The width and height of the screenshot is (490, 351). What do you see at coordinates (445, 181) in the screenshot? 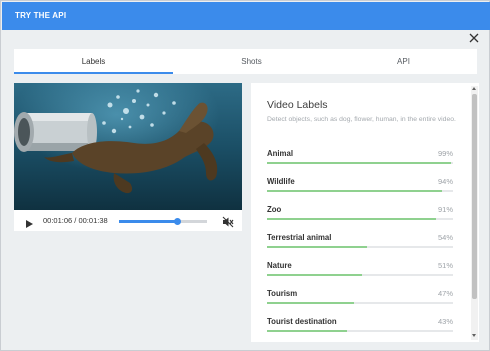
I see `label-confidence: 94%` at bounding box center [445, 181].